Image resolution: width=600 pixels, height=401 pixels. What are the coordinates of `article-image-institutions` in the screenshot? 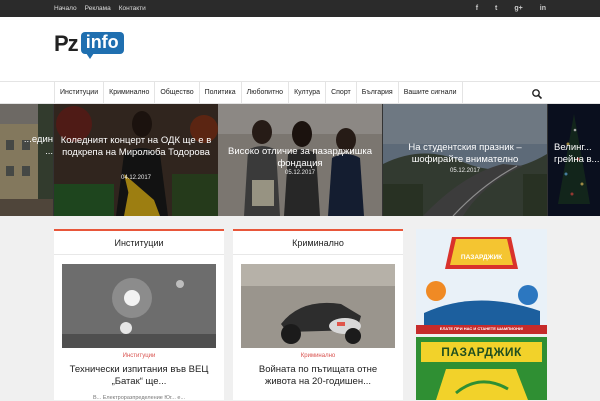 It's located at (139, 306).